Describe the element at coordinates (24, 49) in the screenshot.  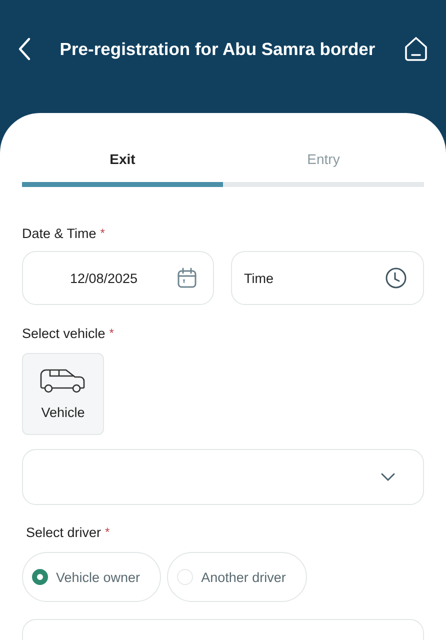
I see `back-icon` at that location.